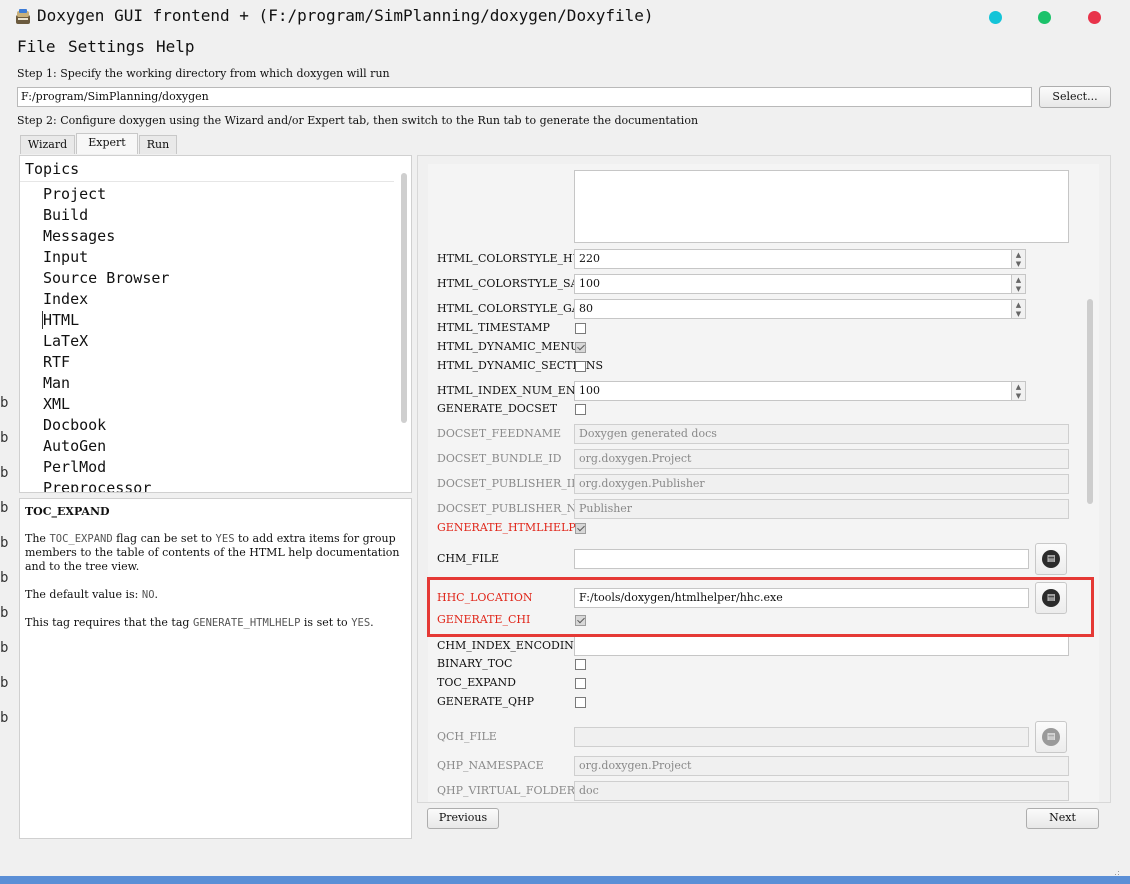 Image resolution: width=1130 pixels, height=884 pixels. Describe the element at coordinates (565, 46) in the screenshot. I see `menu-bar: File Settings Help` at that location.